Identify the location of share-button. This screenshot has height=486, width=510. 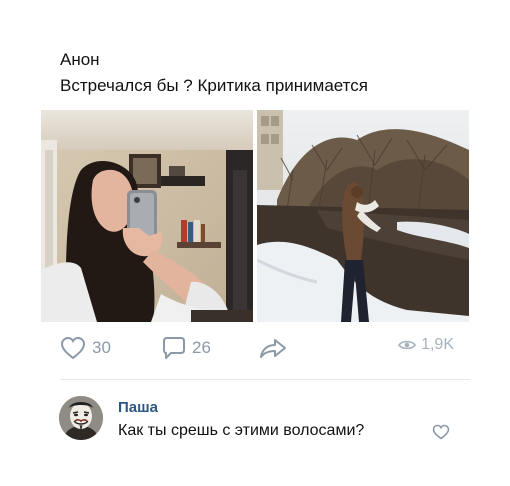
(273, 348).